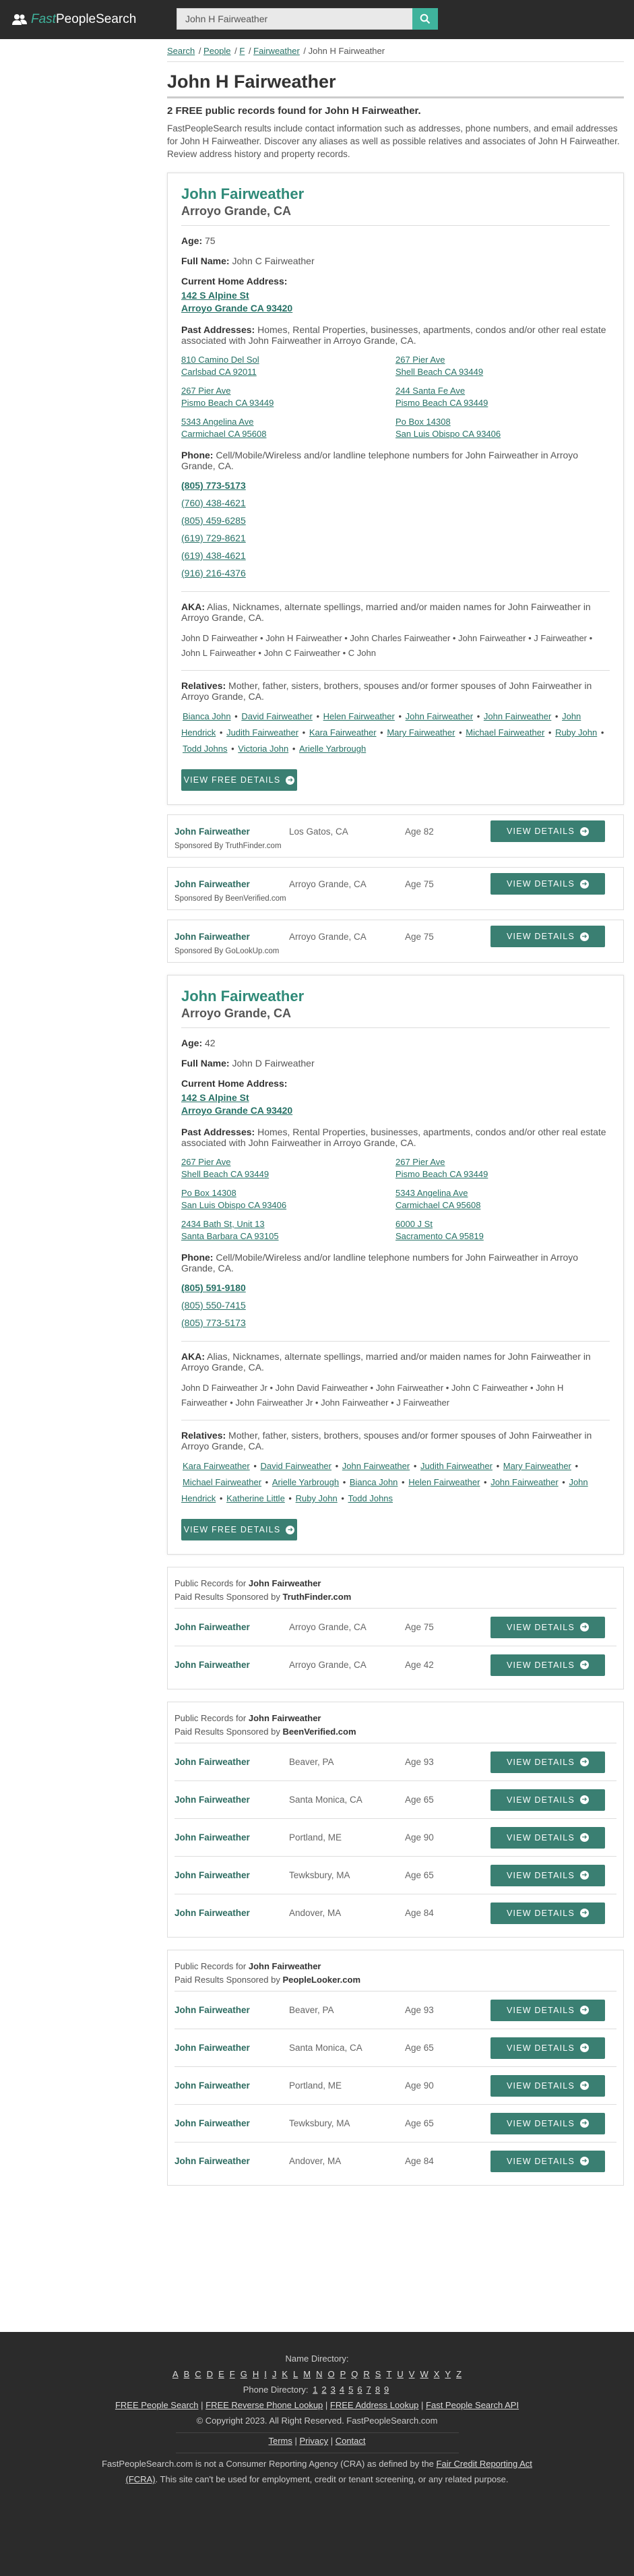 This screenshot has width=634, height=2576. I want to click on past-address-link: 6000 J St Sacramento CA 95819, so click(502, 1230).